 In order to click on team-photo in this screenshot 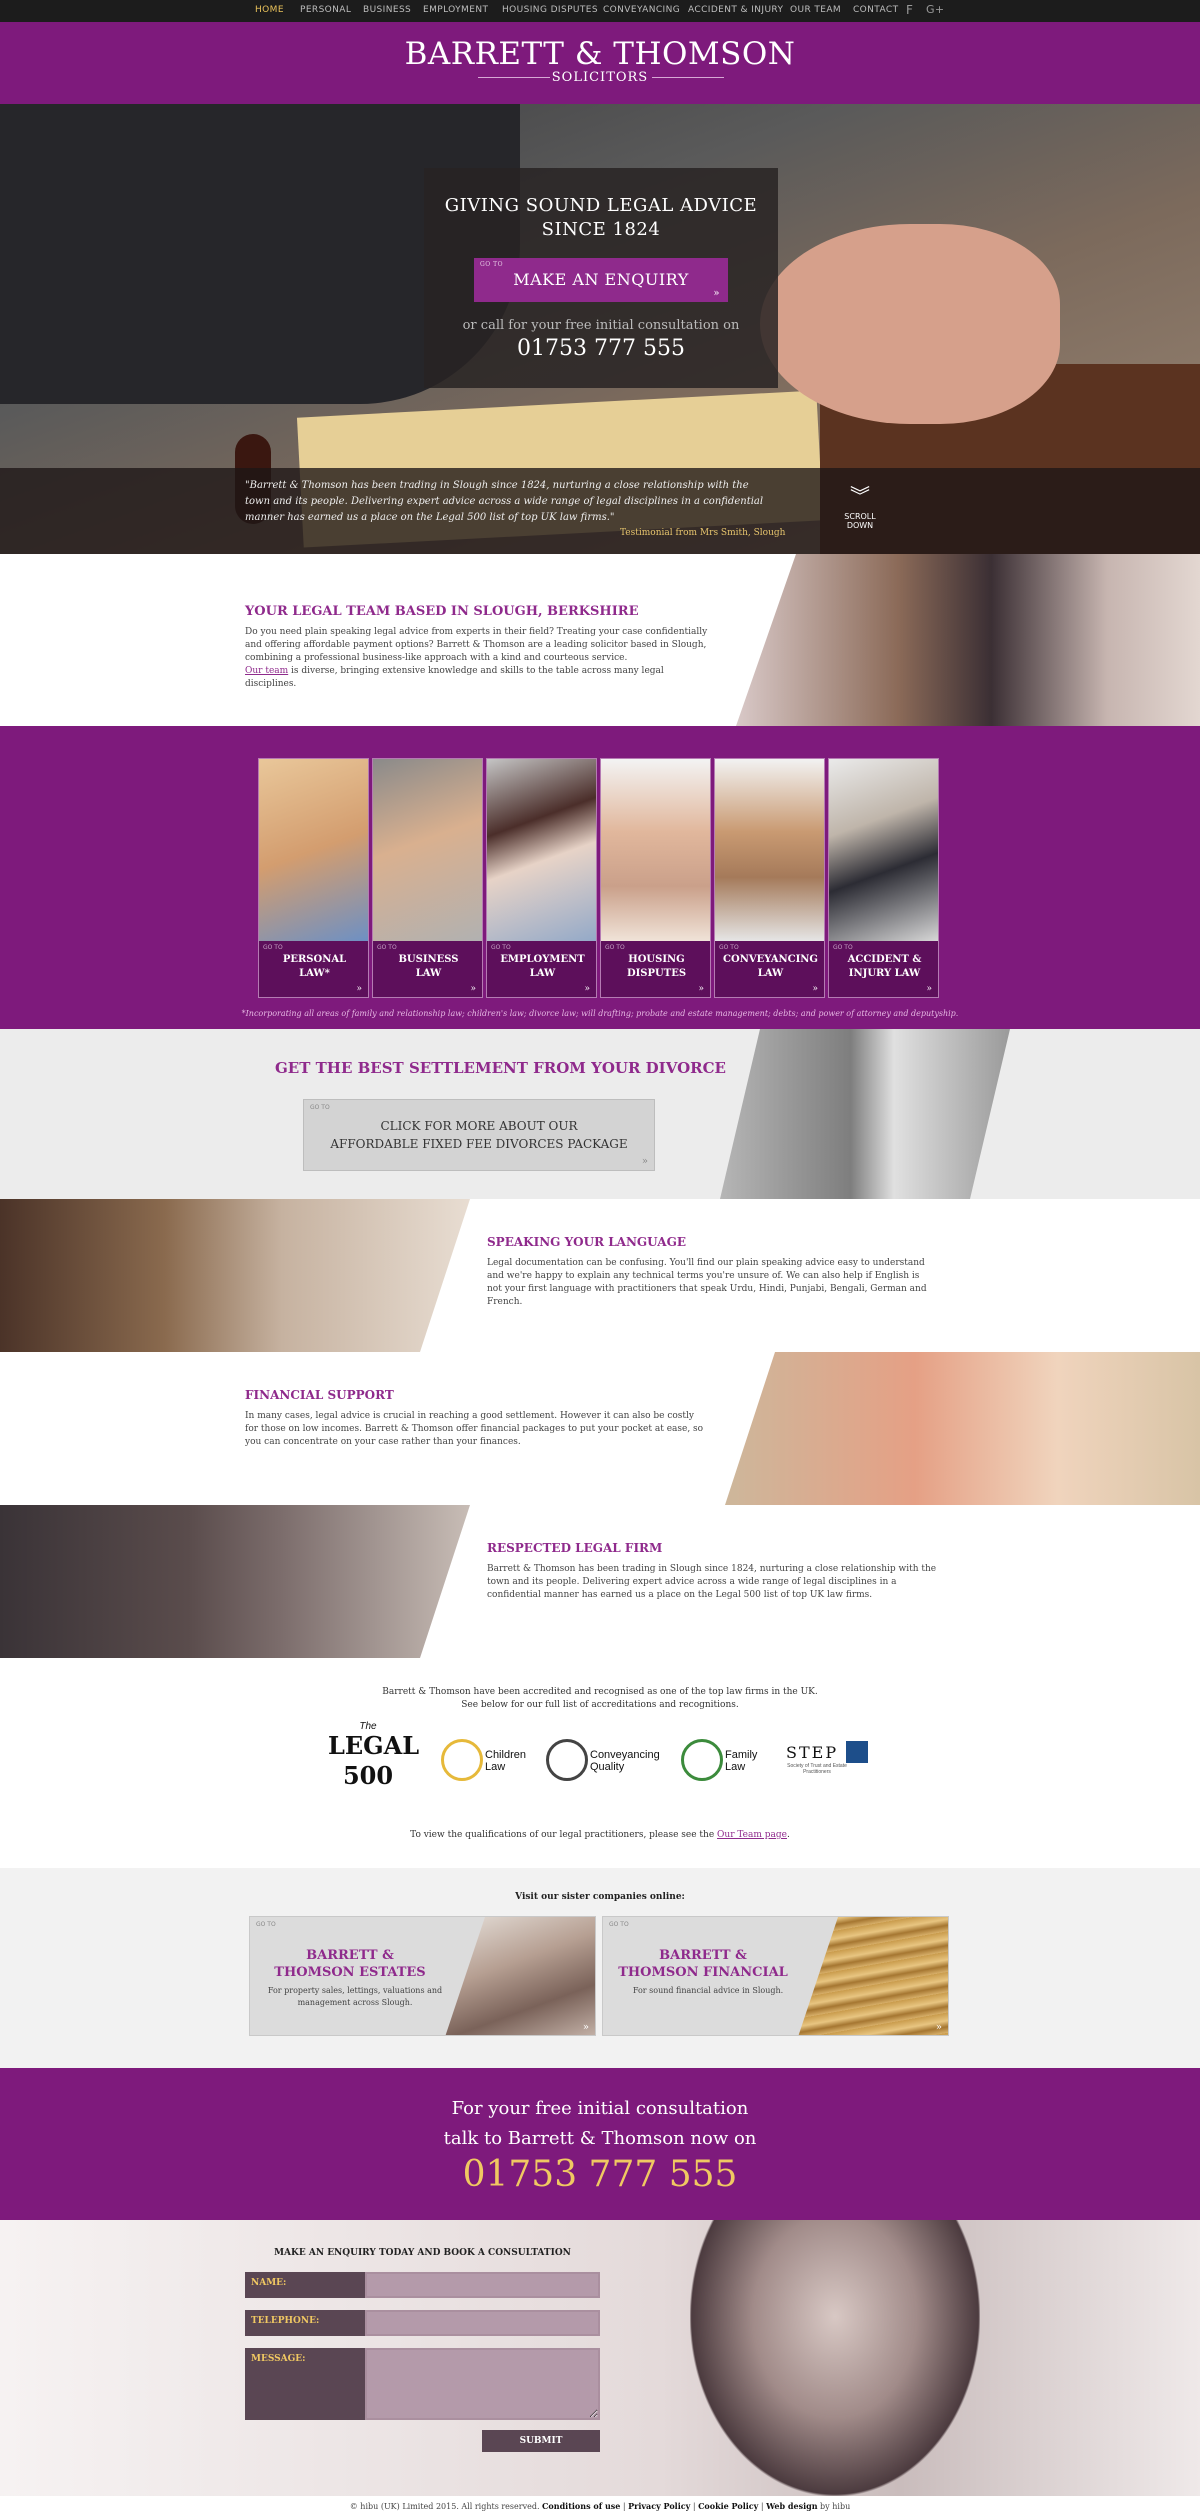, I will do `click(968, 640)`.